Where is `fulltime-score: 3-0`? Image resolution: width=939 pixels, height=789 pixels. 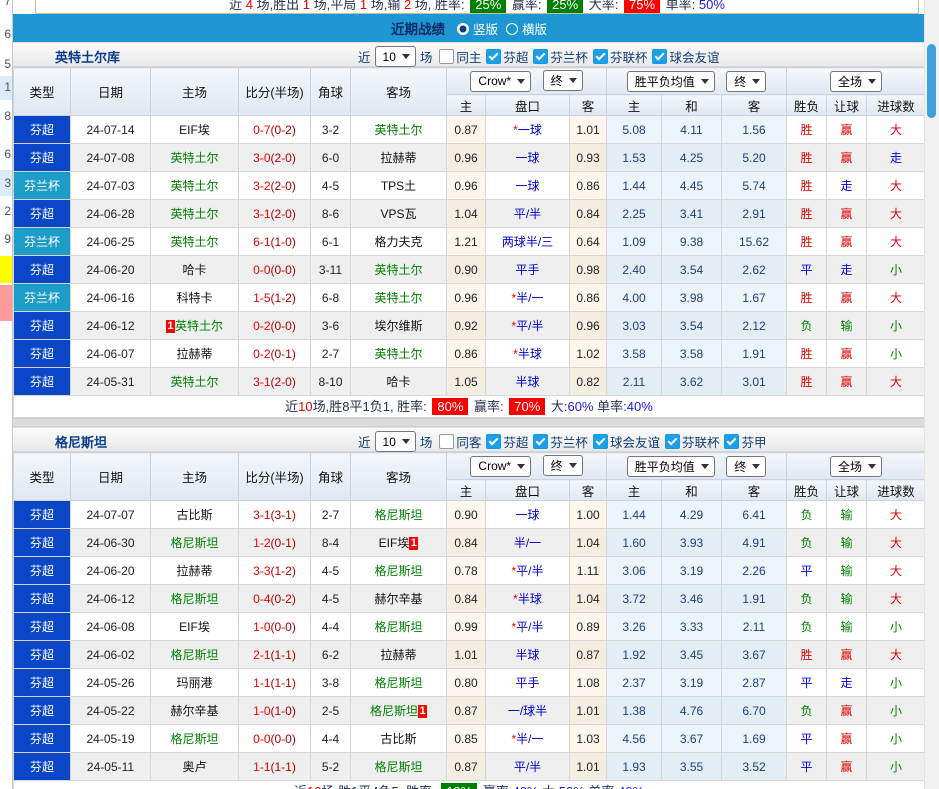 fulltime-score: 3-0 is located at coordinates (262, 157).